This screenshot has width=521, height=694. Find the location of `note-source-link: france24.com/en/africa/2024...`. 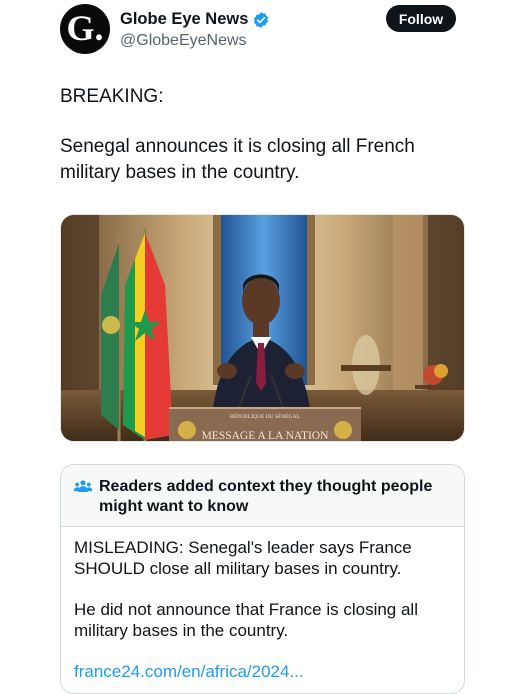

note-source-link: france24.com/en/africa/2024... is located at coordinates (266, 671).